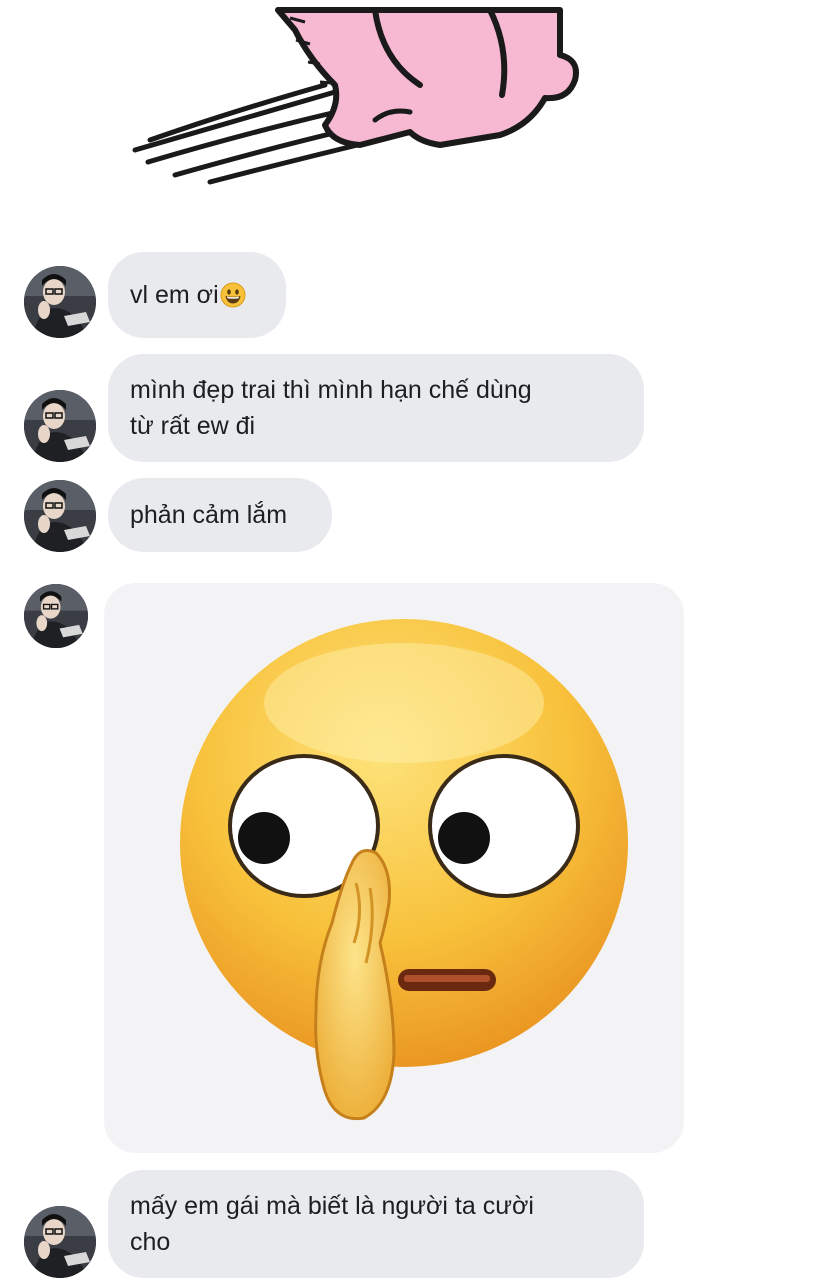  Describe the element at coordinates (332, 1224) in the screenshot. I see `message-text: mấy em gái mà biết là người ta cười cho` at that location.